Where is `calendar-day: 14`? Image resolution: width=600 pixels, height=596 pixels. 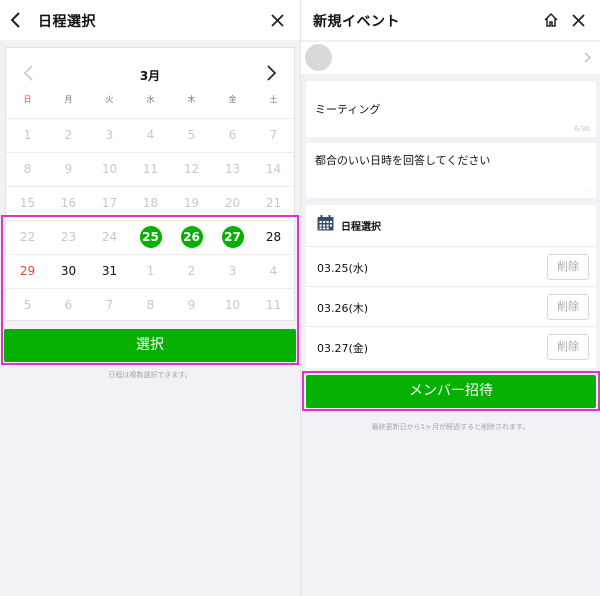 calendar-day: 14 is located at coordinates (273, 169).